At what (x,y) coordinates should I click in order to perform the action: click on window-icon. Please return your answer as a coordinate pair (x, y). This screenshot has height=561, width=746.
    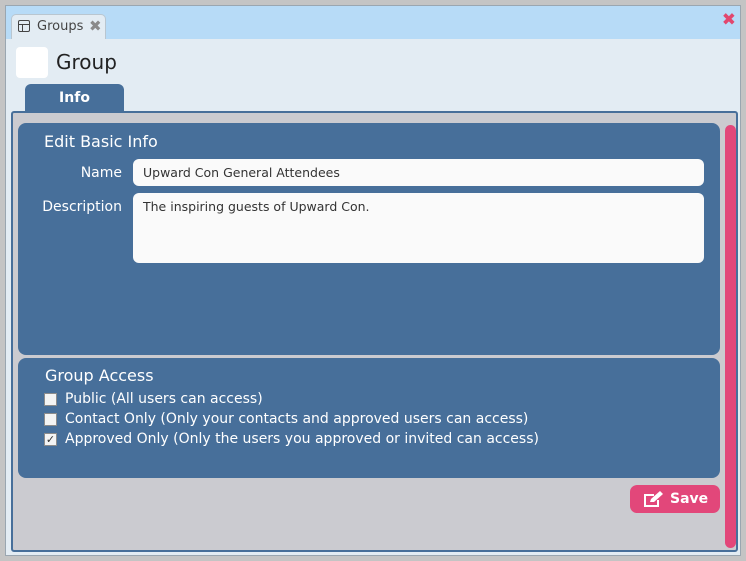
    Looking at the image, I should click on (24, 26).